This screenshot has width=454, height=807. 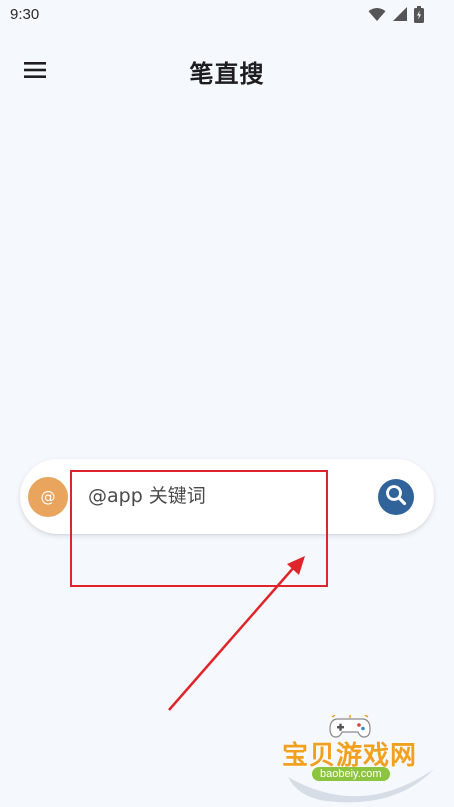 I want to click on page-title: 笔直搜, so click(x=227, y=74).